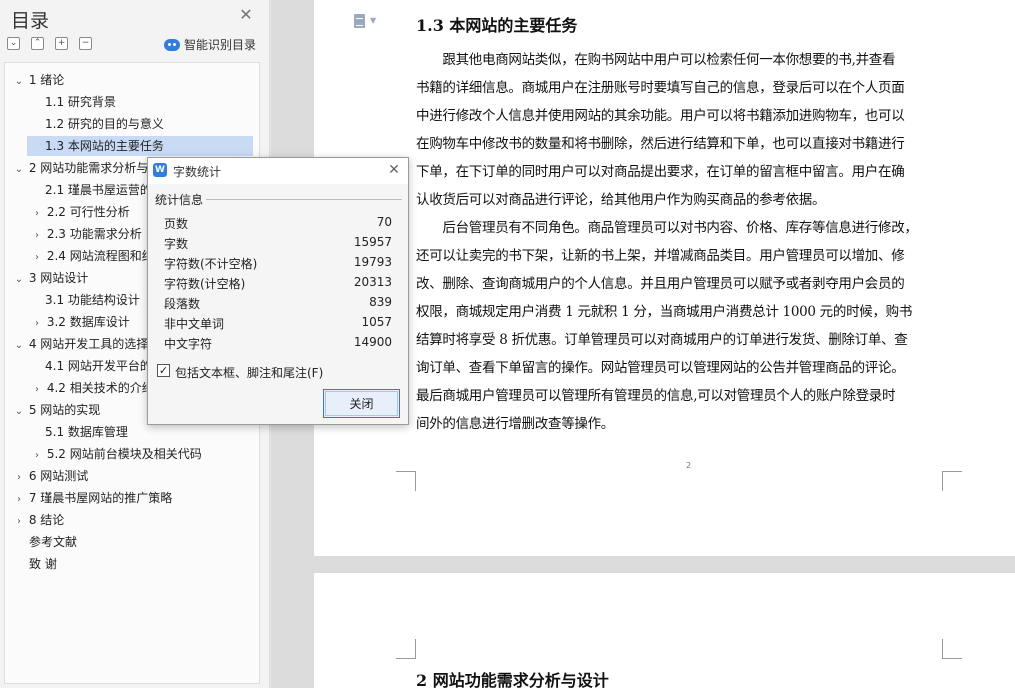 This screenshot has width=1015, height=688. I want to click on stat-label-chars-no-spaces: 字符数(不计空格), so click(211, 264).